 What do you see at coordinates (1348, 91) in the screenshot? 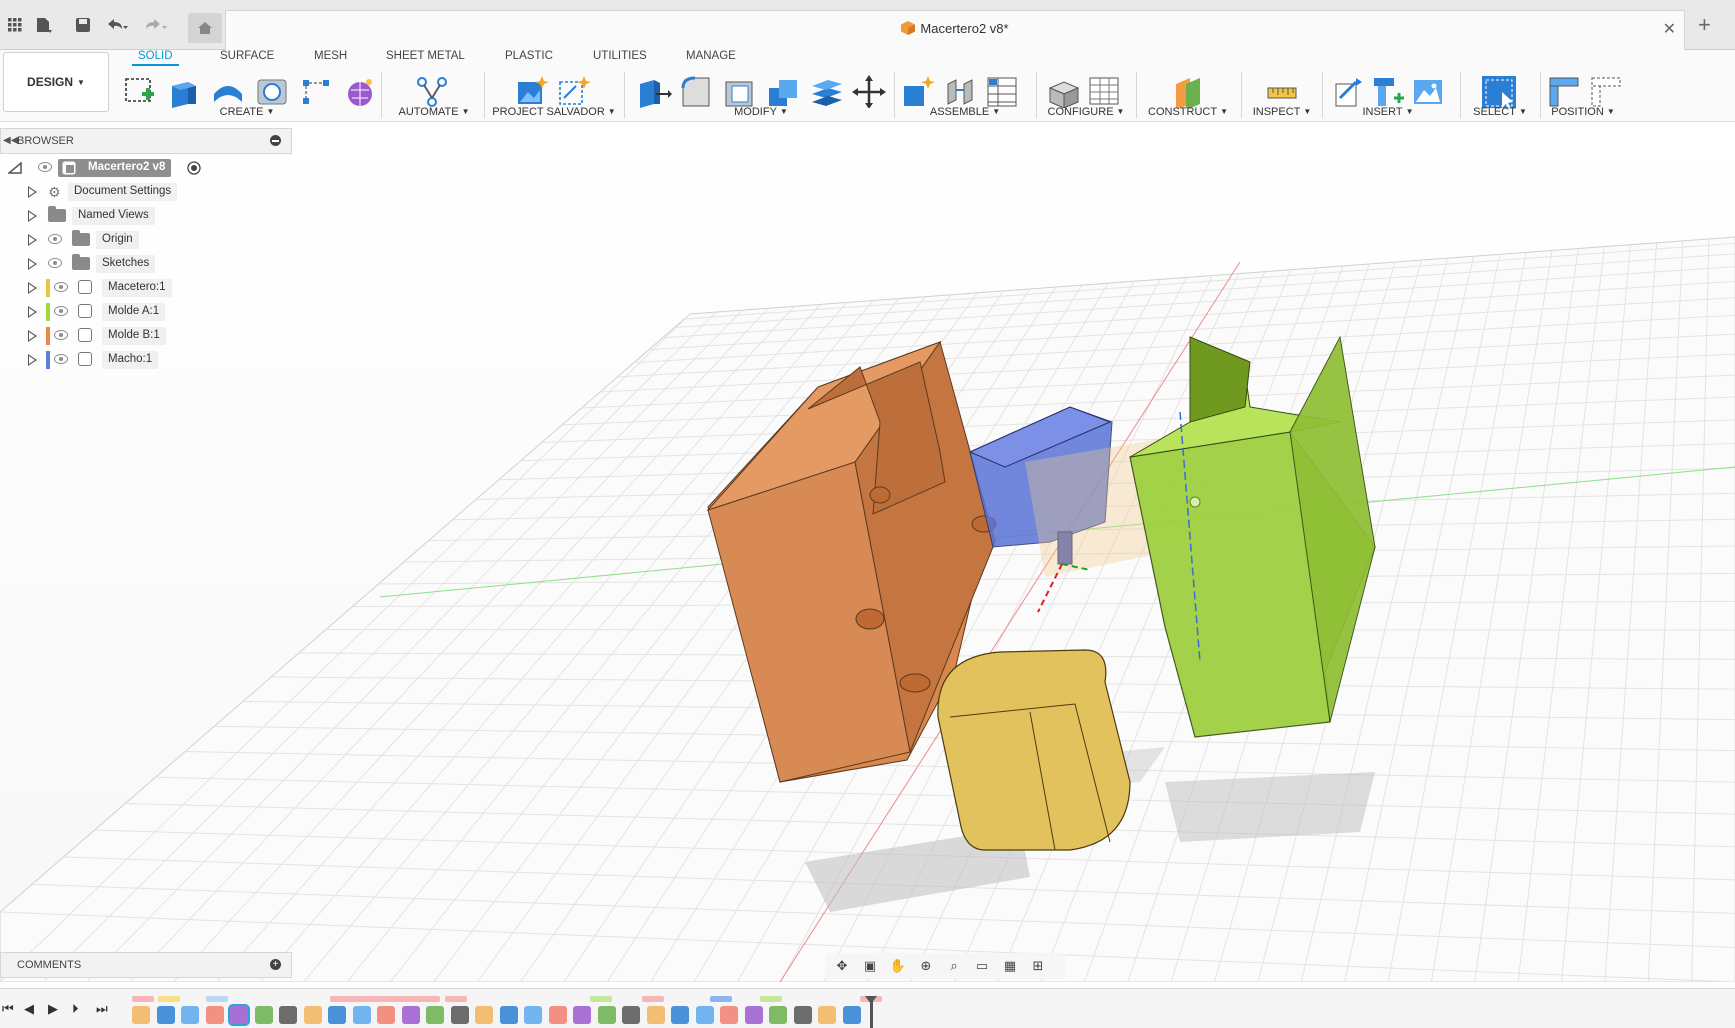
I see `insert-derive-icon` at bounding box center [1348, 91].